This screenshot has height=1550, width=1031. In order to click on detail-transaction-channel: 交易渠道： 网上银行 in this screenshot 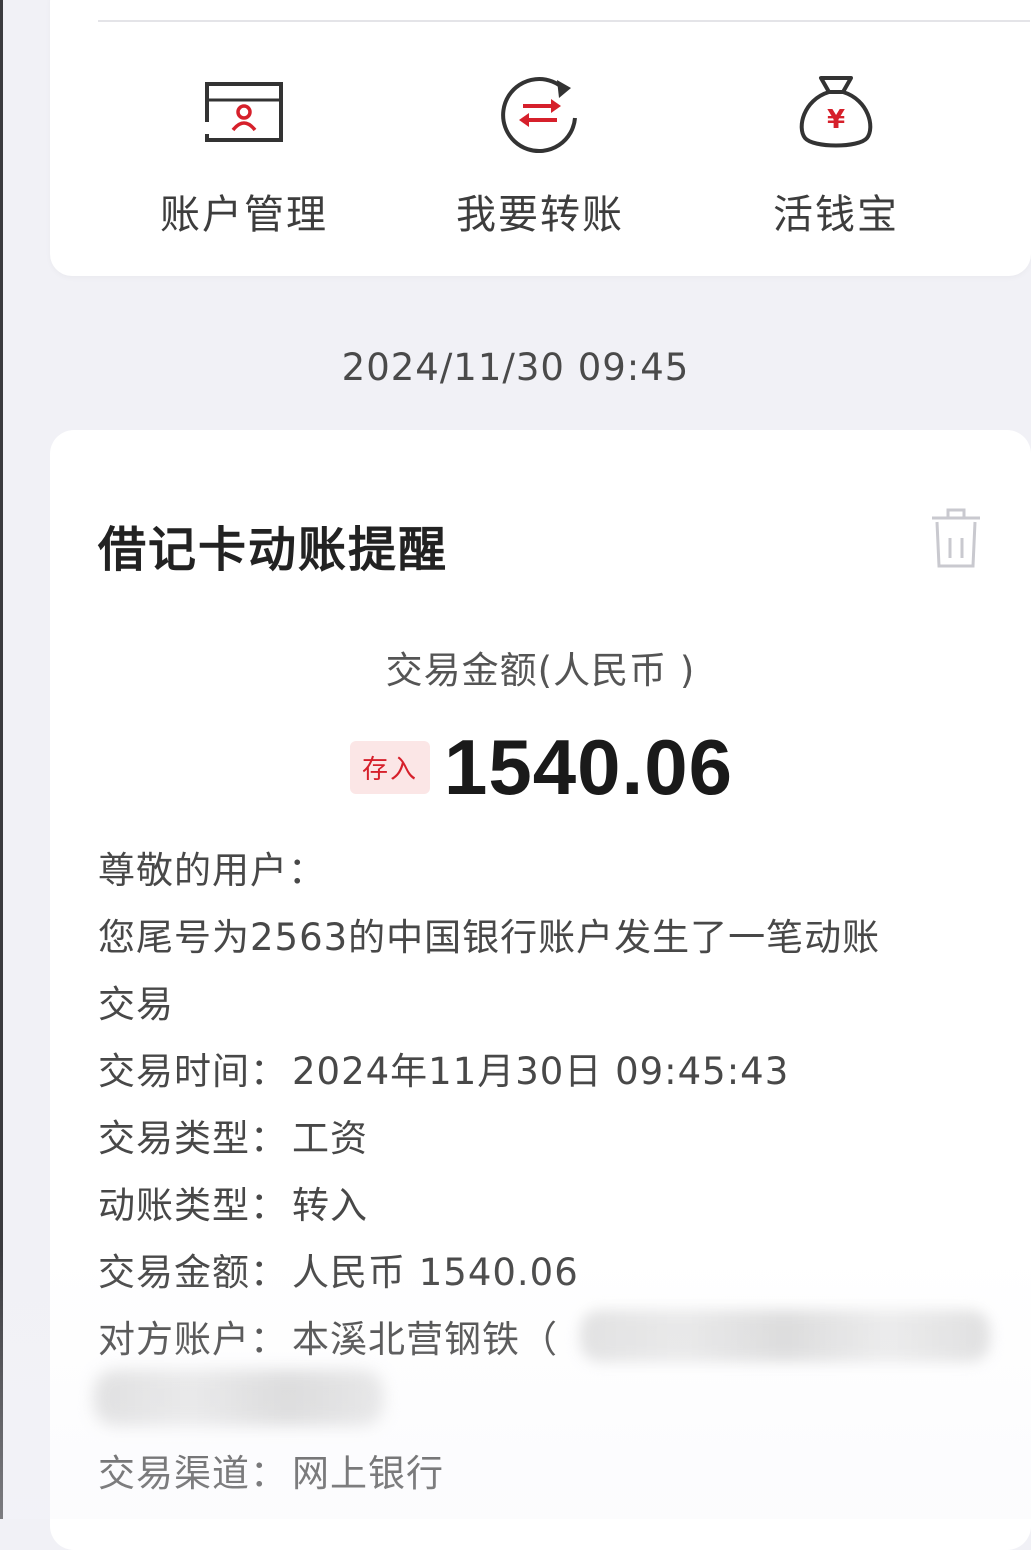, I will do `click(271, 1470)`.